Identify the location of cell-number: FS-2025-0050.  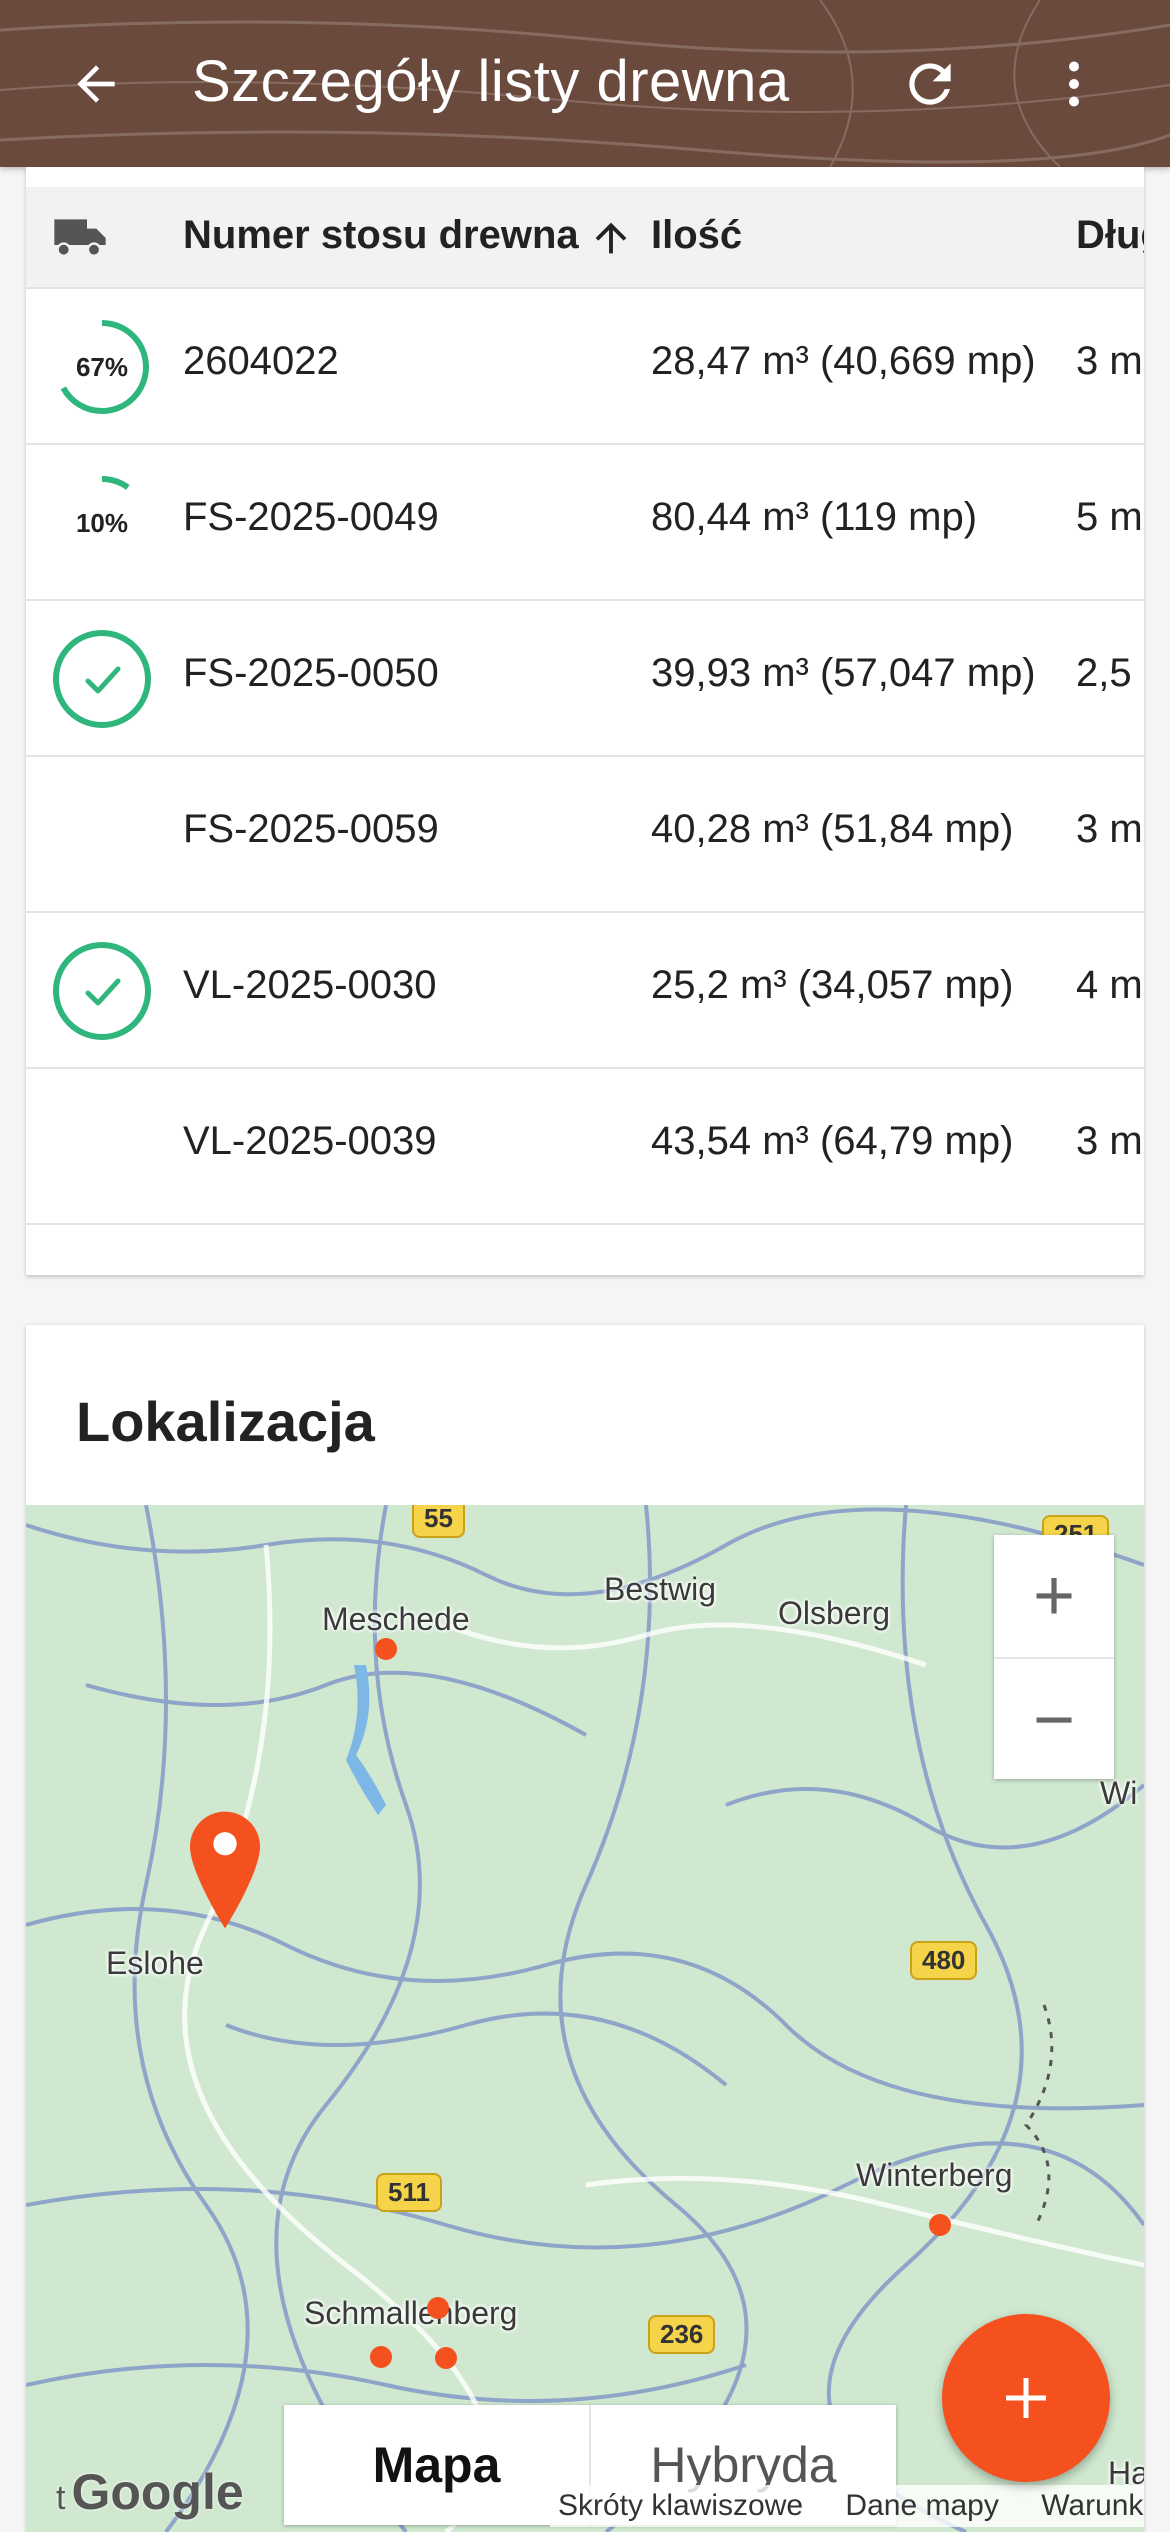
(311, 673).